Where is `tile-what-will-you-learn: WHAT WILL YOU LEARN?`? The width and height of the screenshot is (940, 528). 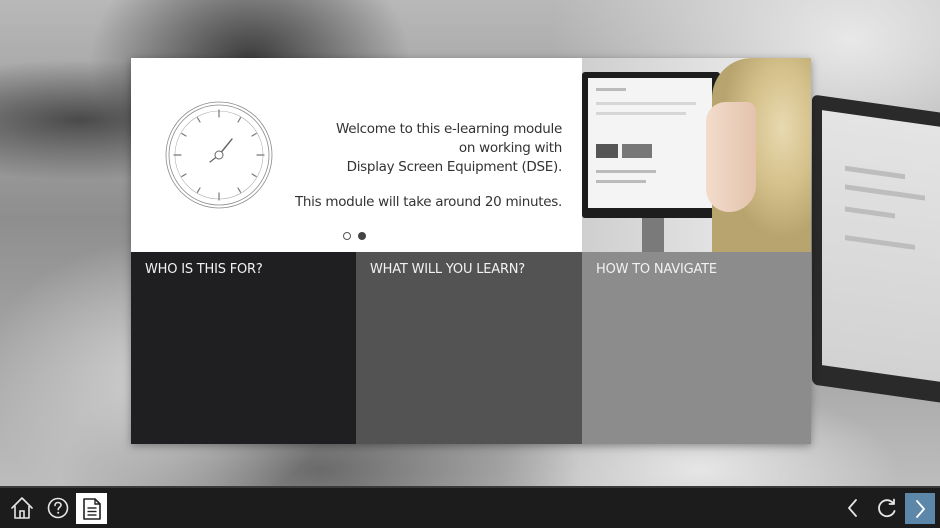
tile-what-will-you-learn: WHAT WILL YOU LEARN? is located at coordinates (469, 348).